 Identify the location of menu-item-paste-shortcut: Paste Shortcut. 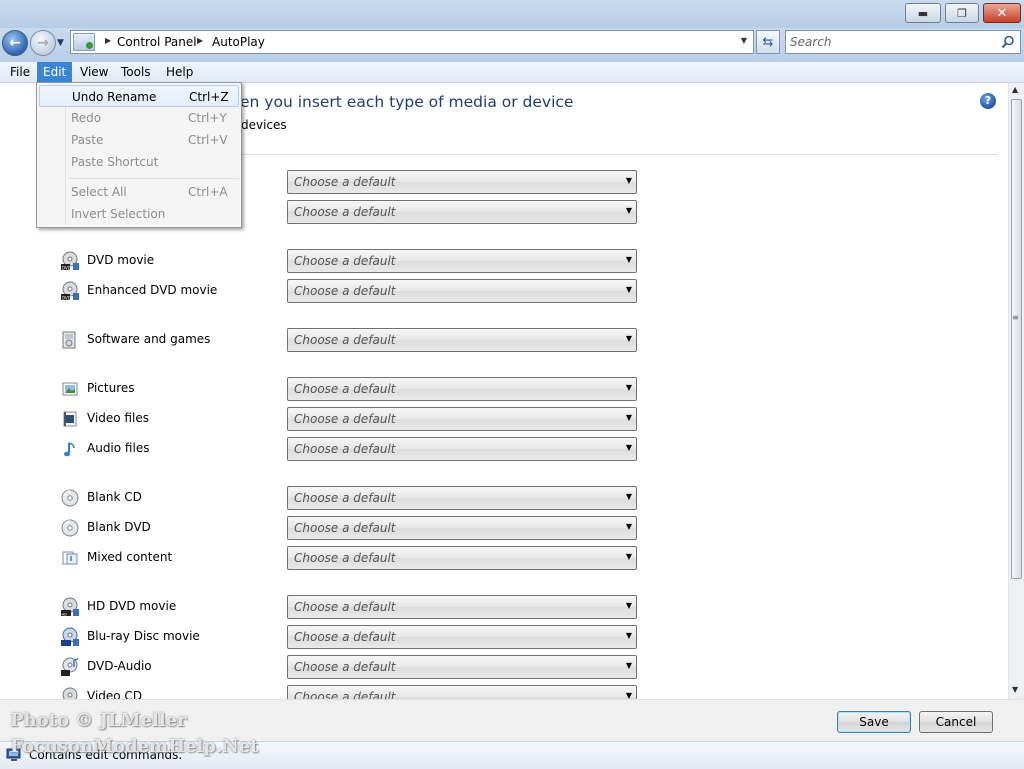
(139, 162).